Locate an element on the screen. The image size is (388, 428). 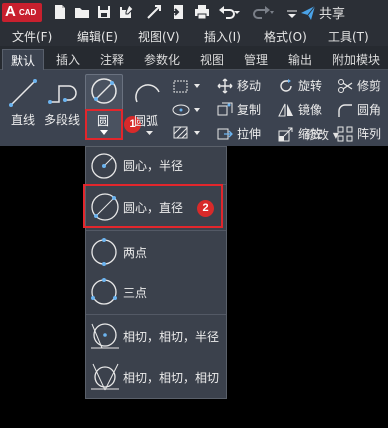
line-icon is located at coordinates (23, 93).